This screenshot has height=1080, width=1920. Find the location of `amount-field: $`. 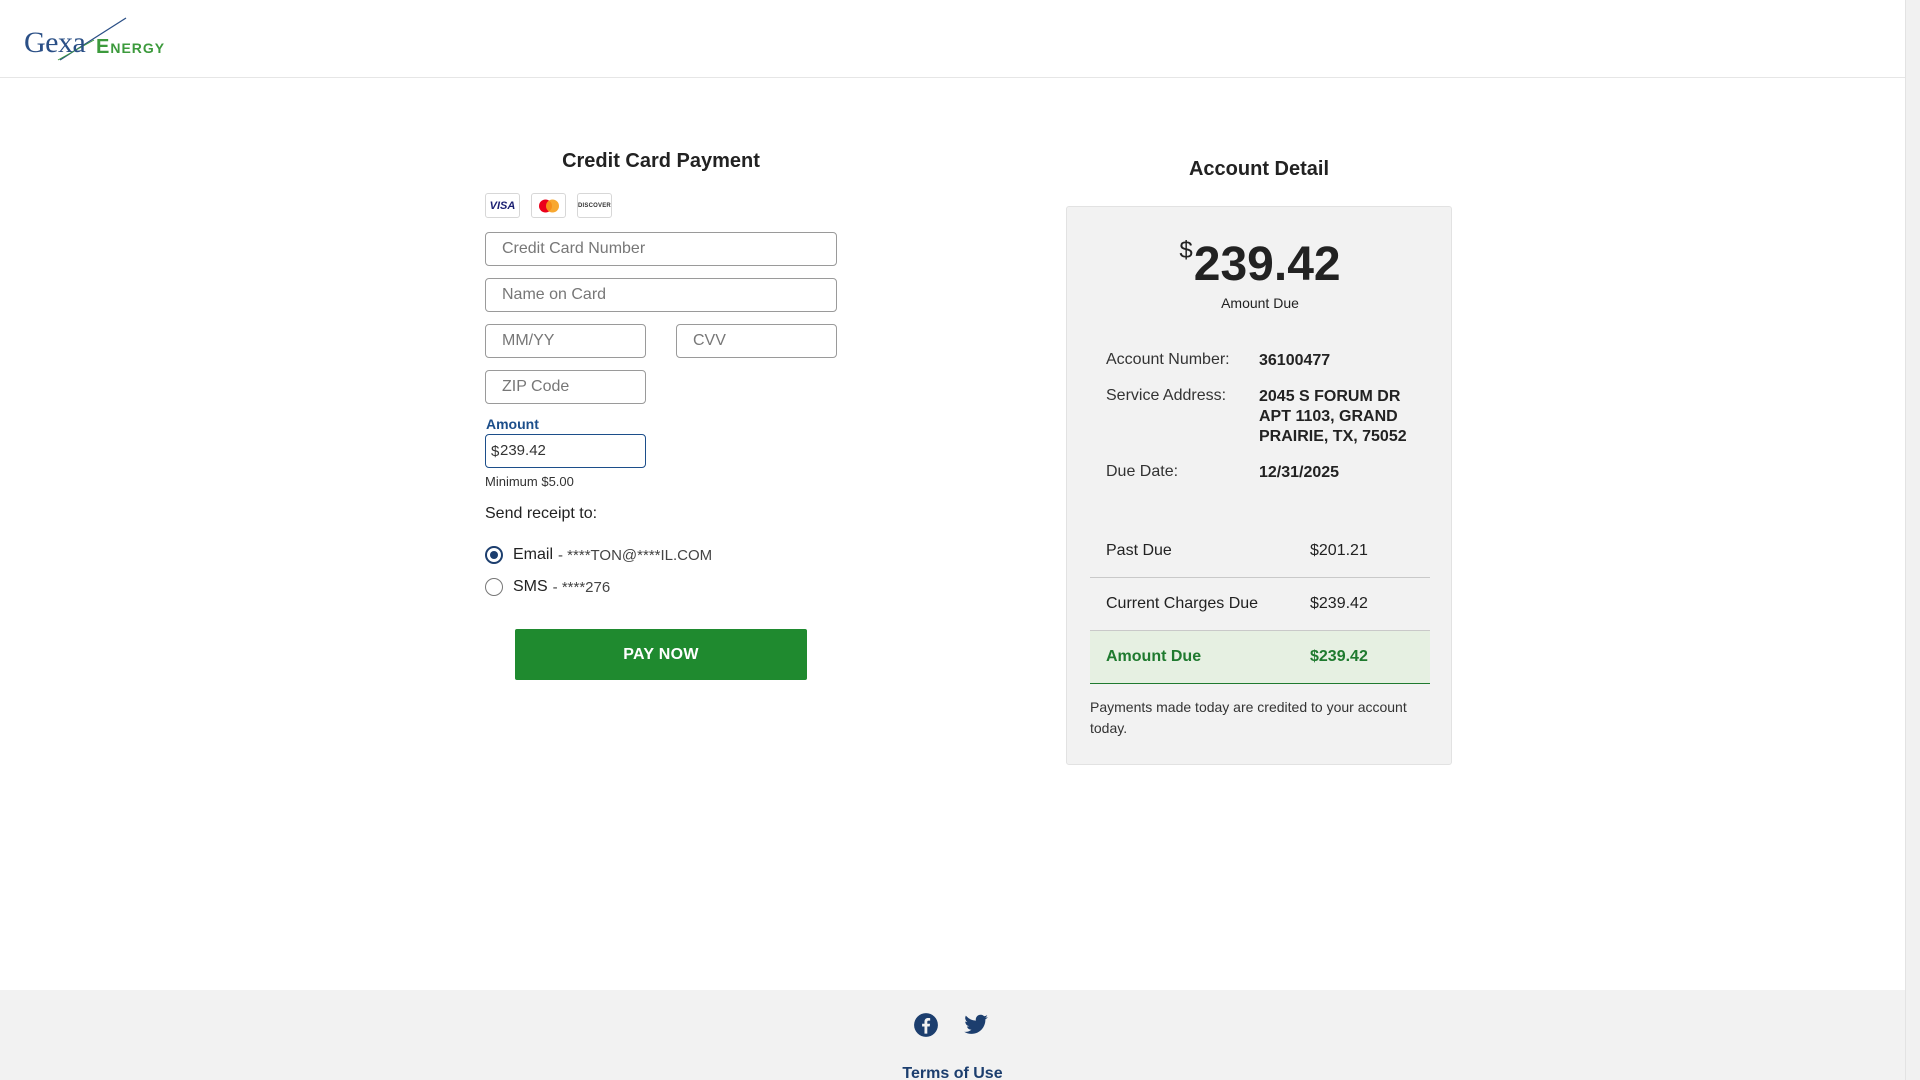

amount-field: $ is located at coordinates (565, 451).